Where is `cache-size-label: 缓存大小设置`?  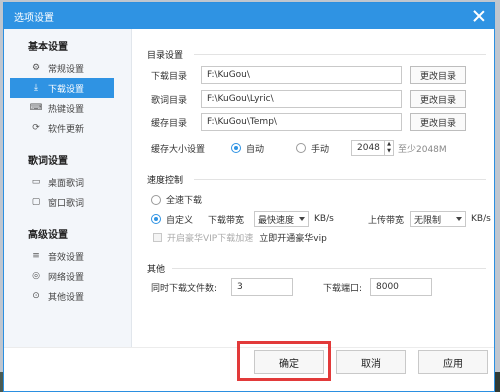
cache-size-label: 缓存大小设置 is located at coordinates (178, 149).